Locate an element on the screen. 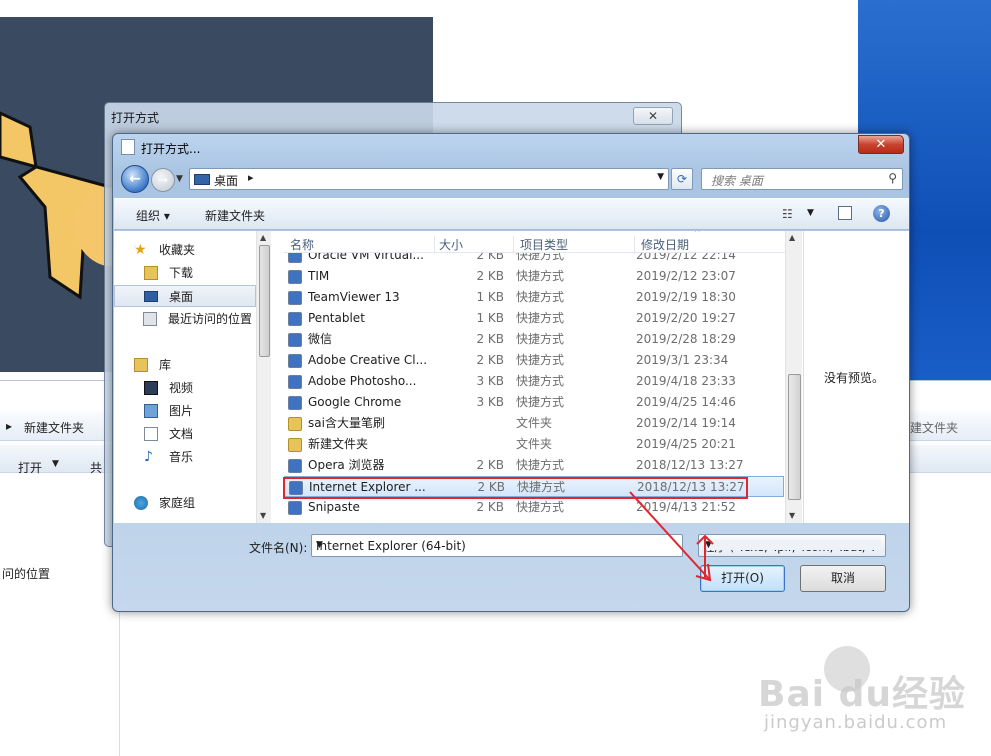 The height and width of the screenshot is (756, 991). arrow-right-icon: → is located at coordinates (163, 180).